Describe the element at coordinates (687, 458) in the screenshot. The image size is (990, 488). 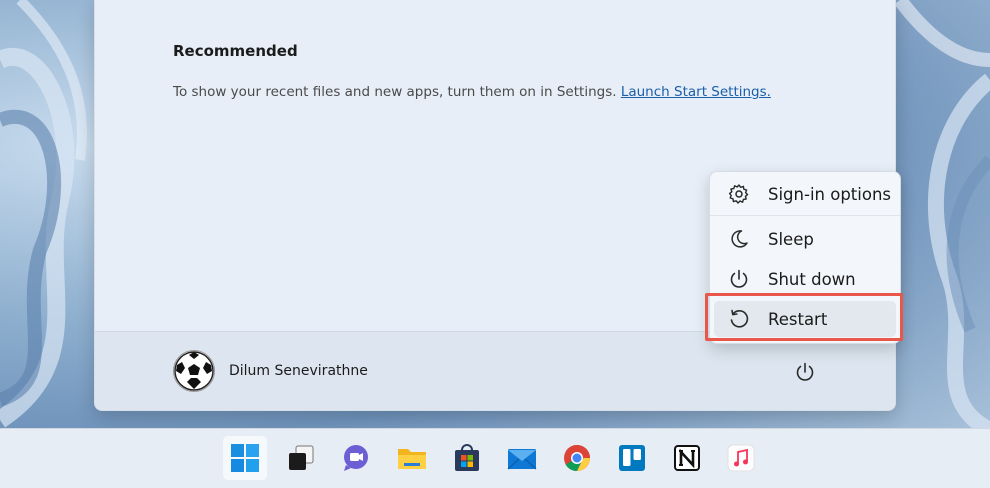
I see `notion-icon` at that location.